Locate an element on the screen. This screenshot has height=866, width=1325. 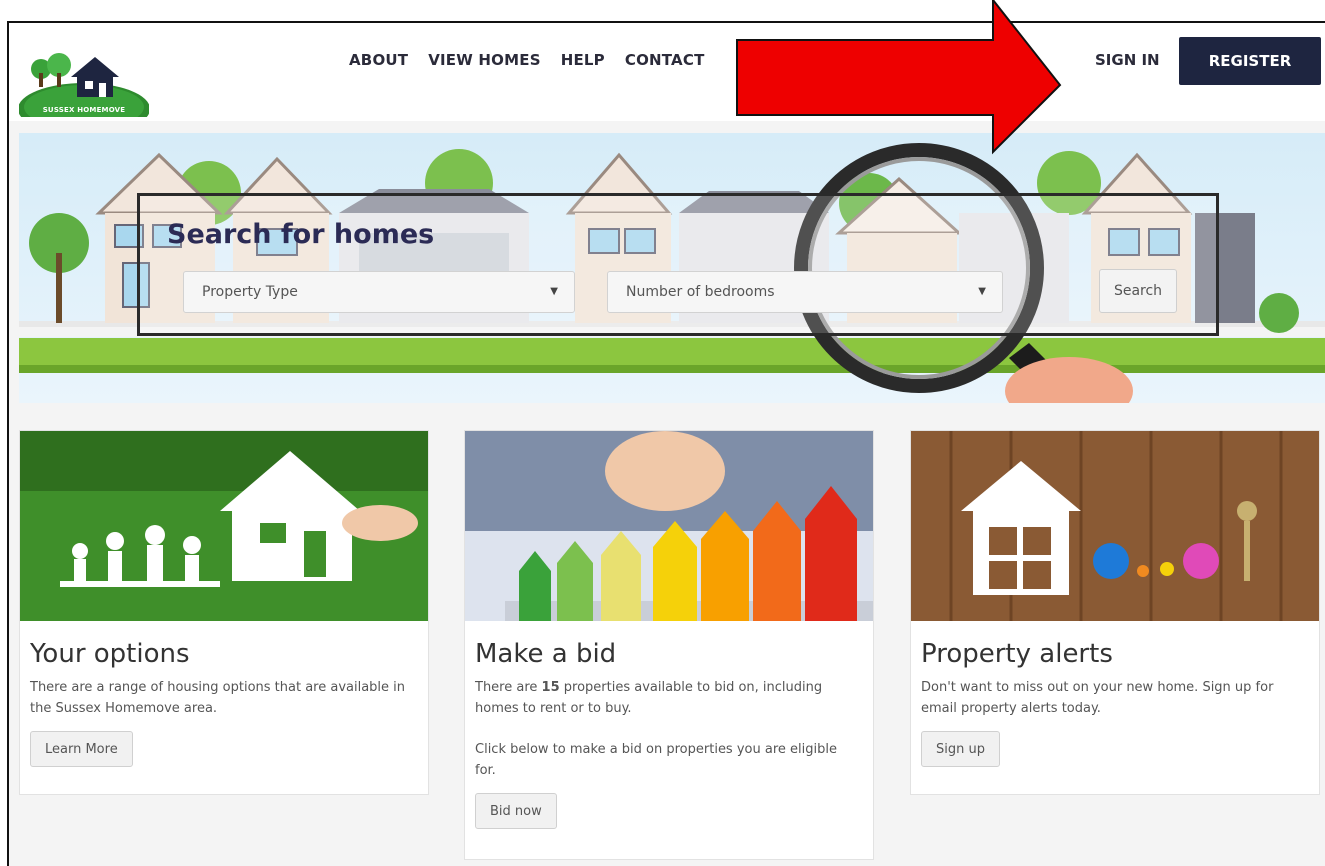
search-title: Search for homes is located at coordinates (301, 234).